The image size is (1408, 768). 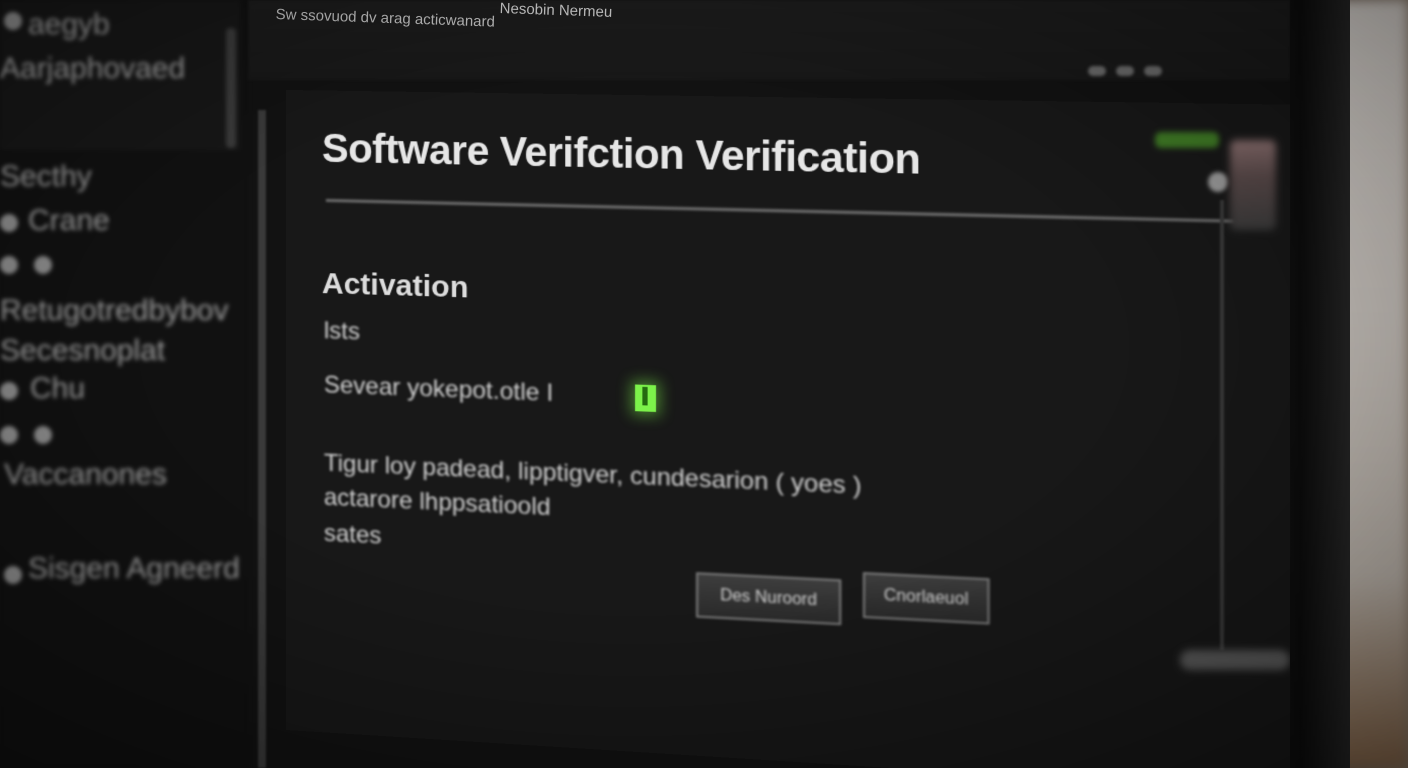 What do you see at coordinates (768, 598) in the screenshot?
I see `primary-button: Des Nuroord` at bounding box center [768, 598].